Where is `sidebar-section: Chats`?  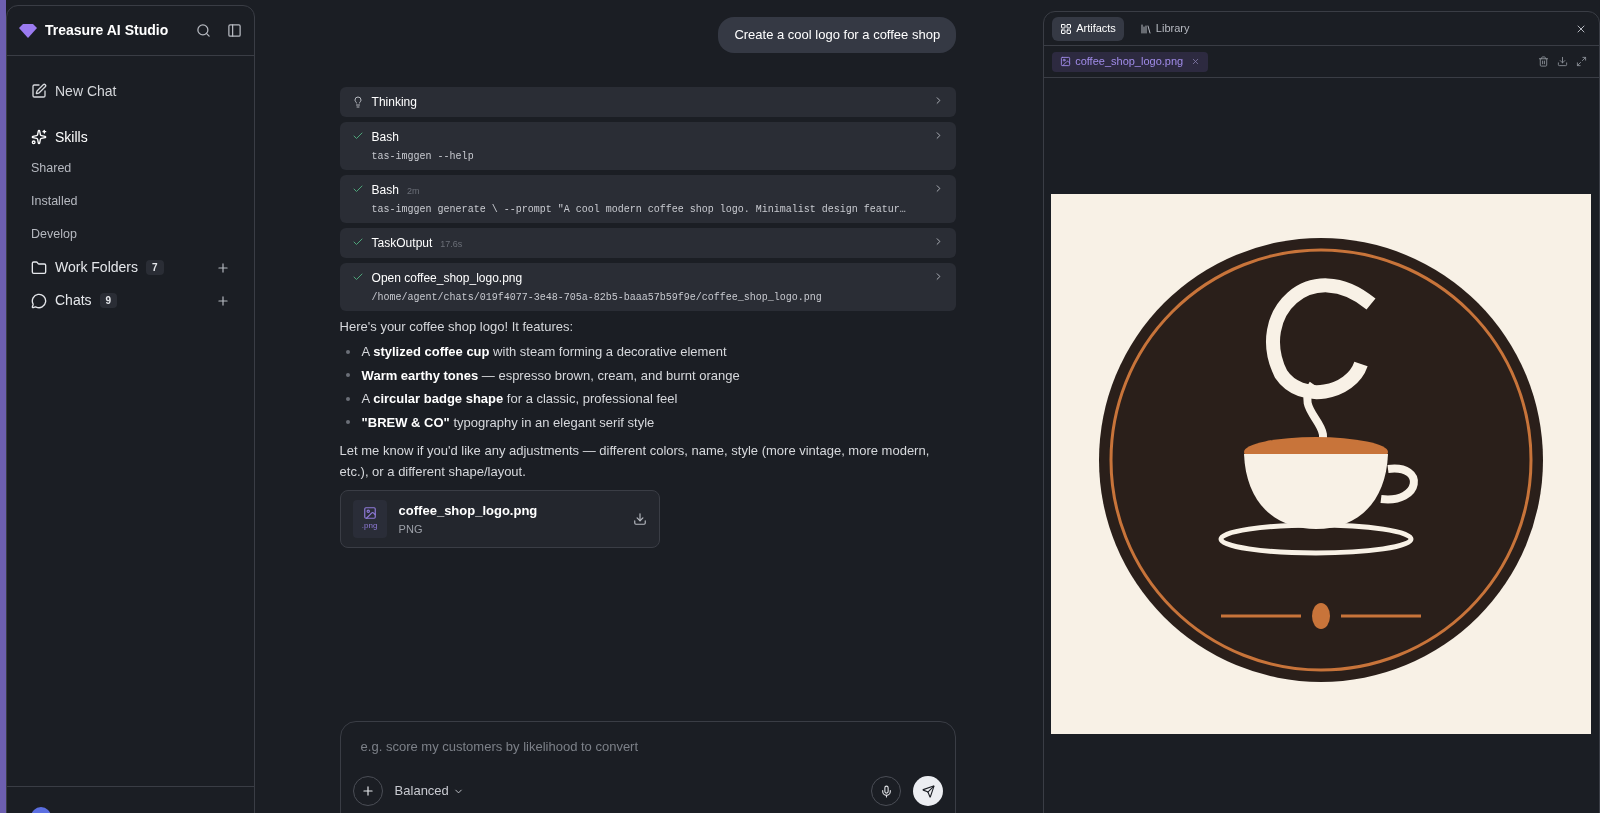
sidebar-section: Chats is located at coordinates (61, 300).